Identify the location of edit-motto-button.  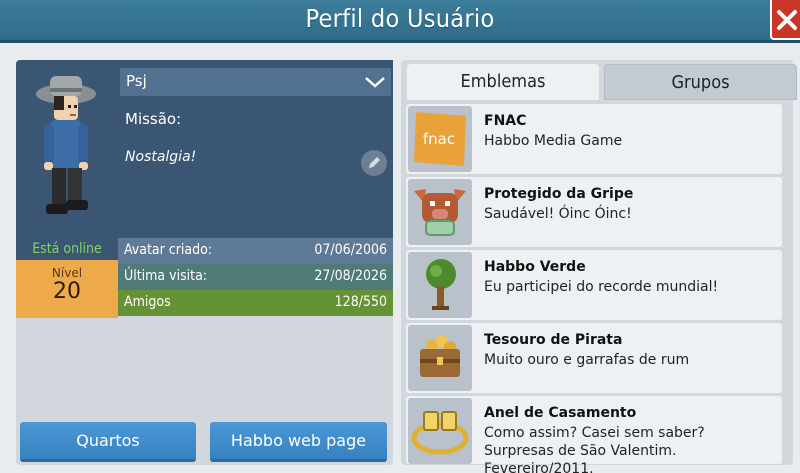
(374, 163).